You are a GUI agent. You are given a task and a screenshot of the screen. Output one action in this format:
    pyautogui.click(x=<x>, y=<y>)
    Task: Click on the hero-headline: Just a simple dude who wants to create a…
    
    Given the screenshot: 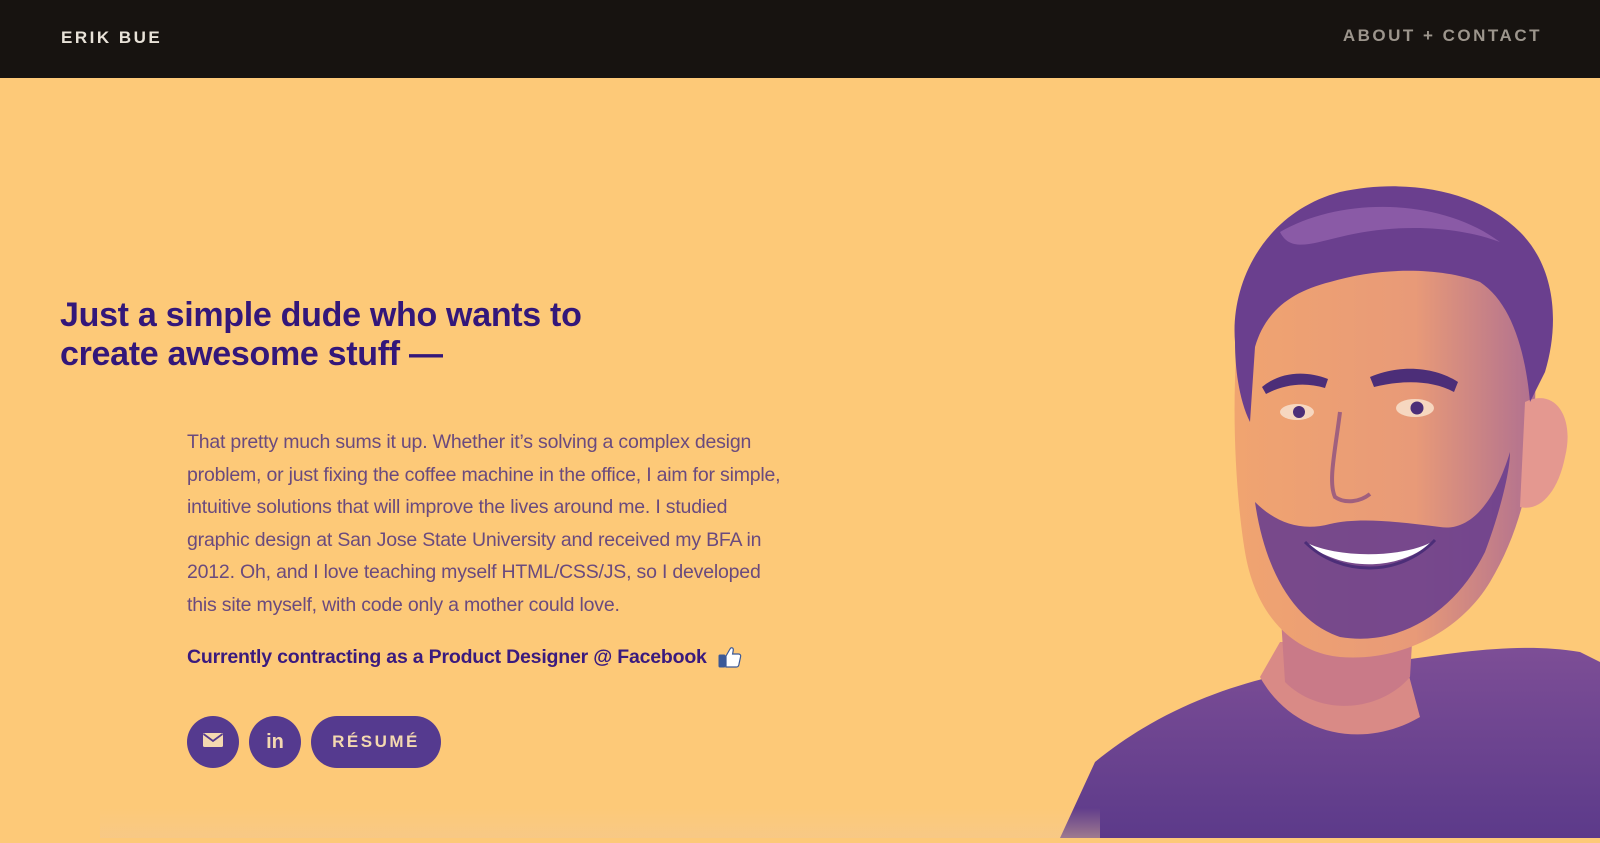 What is the action you would take?
    pyautogui.click(x=360, y=335)
    